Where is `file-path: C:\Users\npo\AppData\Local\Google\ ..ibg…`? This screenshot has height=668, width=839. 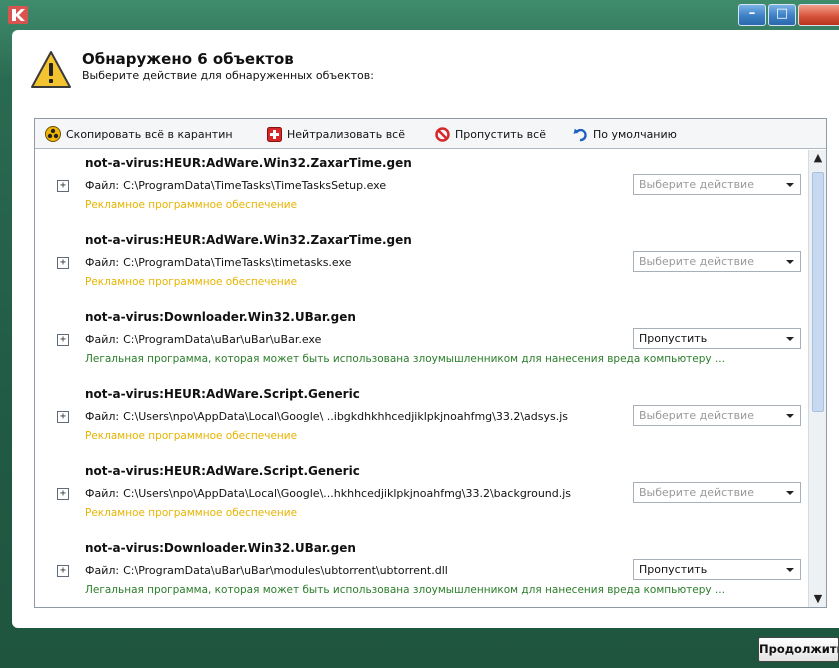
file-path: C:\Users\npo\AppData\Local\Google\ ..ibg… is located at coordinates (346, 416).